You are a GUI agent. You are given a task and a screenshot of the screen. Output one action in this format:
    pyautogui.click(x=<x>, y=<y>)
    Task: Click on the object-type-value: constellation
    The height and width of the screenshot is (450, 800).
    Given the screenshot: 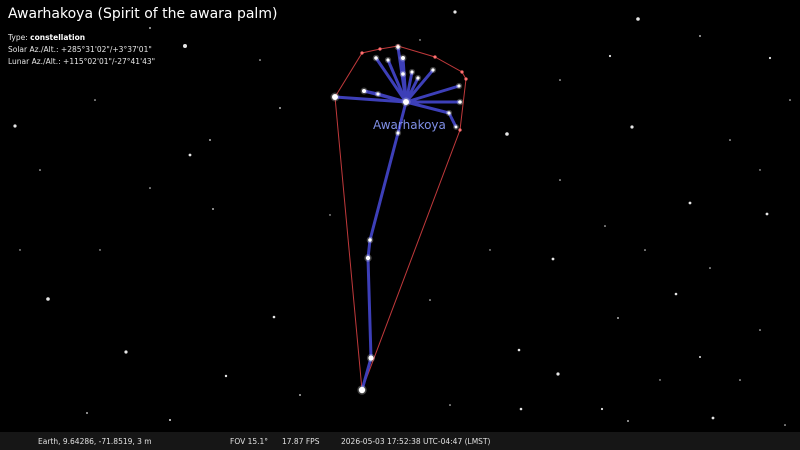 What is the action you would take?
    pyautogui.click(x=58, y=37)
    